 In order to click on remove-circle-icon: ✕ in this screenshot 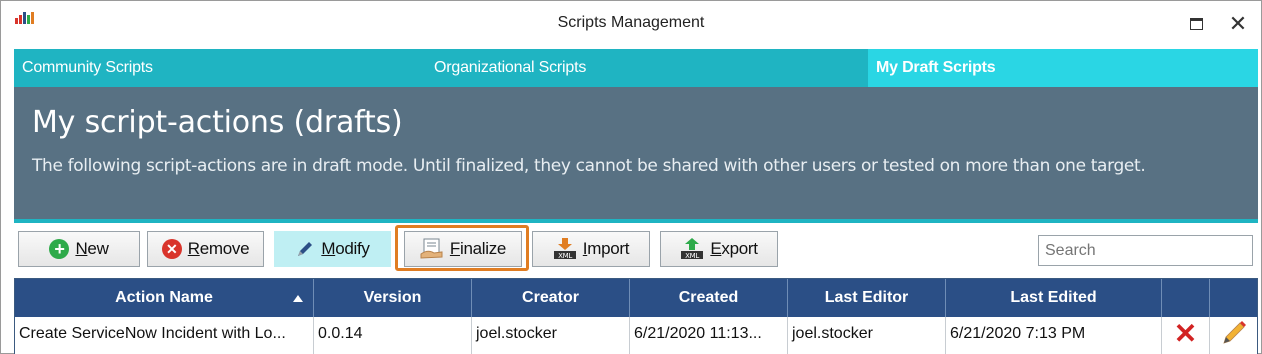, I will do `click(171, 249)`.